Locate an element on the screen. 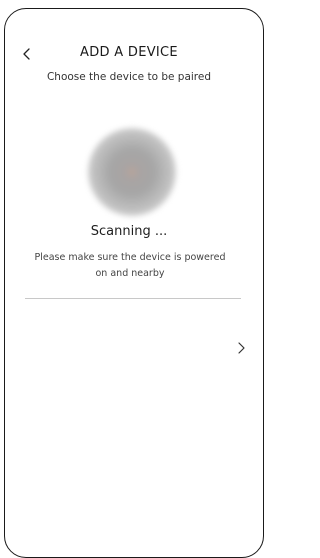 The height and width of the screenshot is (558, 320). header: ADD A DEVICE is located at coordinates (129, 54).